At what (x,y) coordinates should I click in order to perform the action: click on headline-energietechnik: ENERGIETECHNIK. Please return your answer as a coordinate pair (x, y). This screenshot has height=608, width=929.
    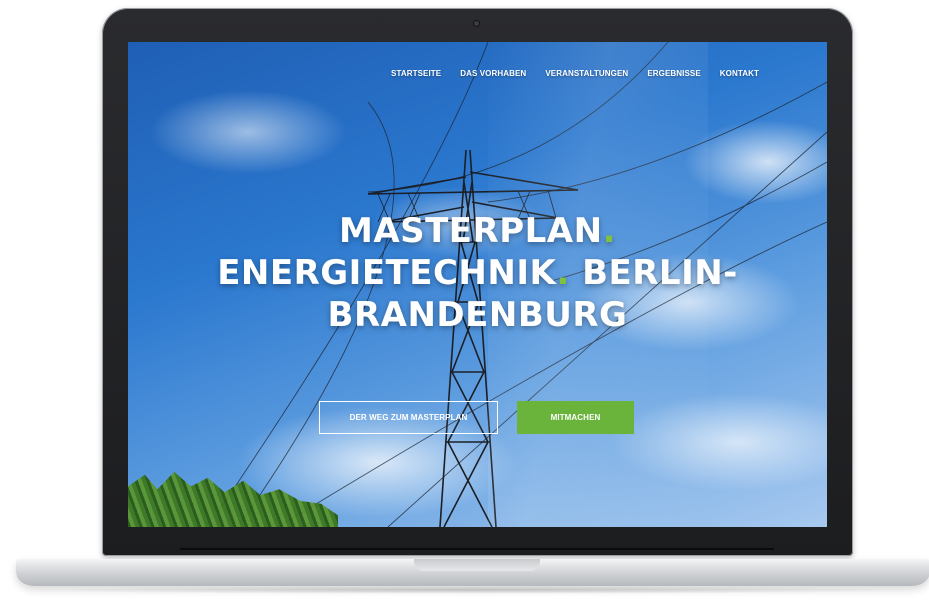
    Looking at the image, I should click on (387, 273).